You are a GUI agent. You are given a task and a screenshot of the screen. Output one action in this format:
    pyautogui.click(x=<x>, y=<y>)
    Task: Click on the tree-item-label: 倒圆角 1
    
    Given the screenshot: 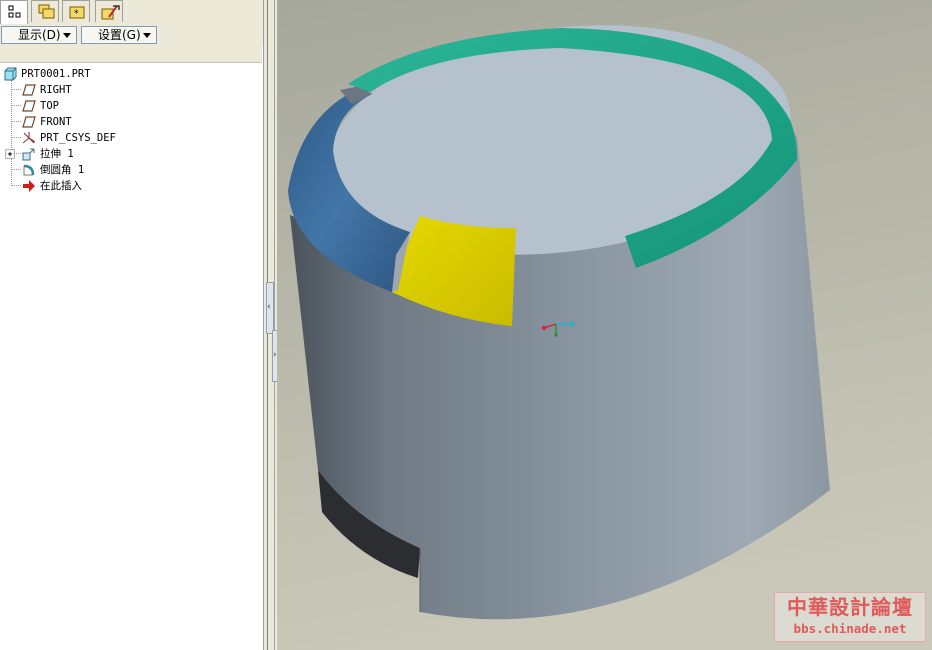 What is the action you would take?
    pyautogui.click(x=62, y=170)
    